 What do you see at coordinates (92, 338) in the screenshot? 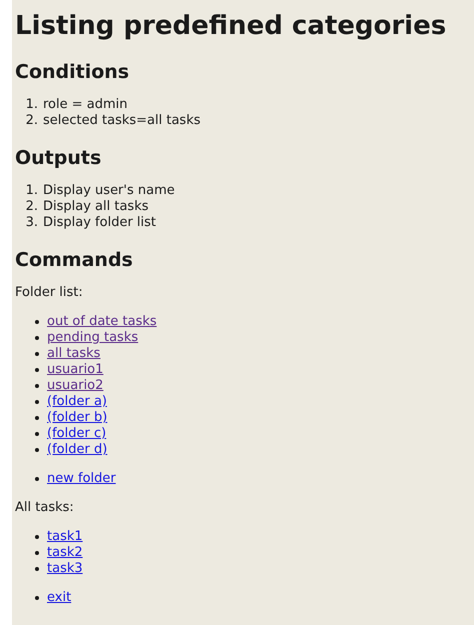
I see `link: pending tasks` at bounding box center [92, 338].